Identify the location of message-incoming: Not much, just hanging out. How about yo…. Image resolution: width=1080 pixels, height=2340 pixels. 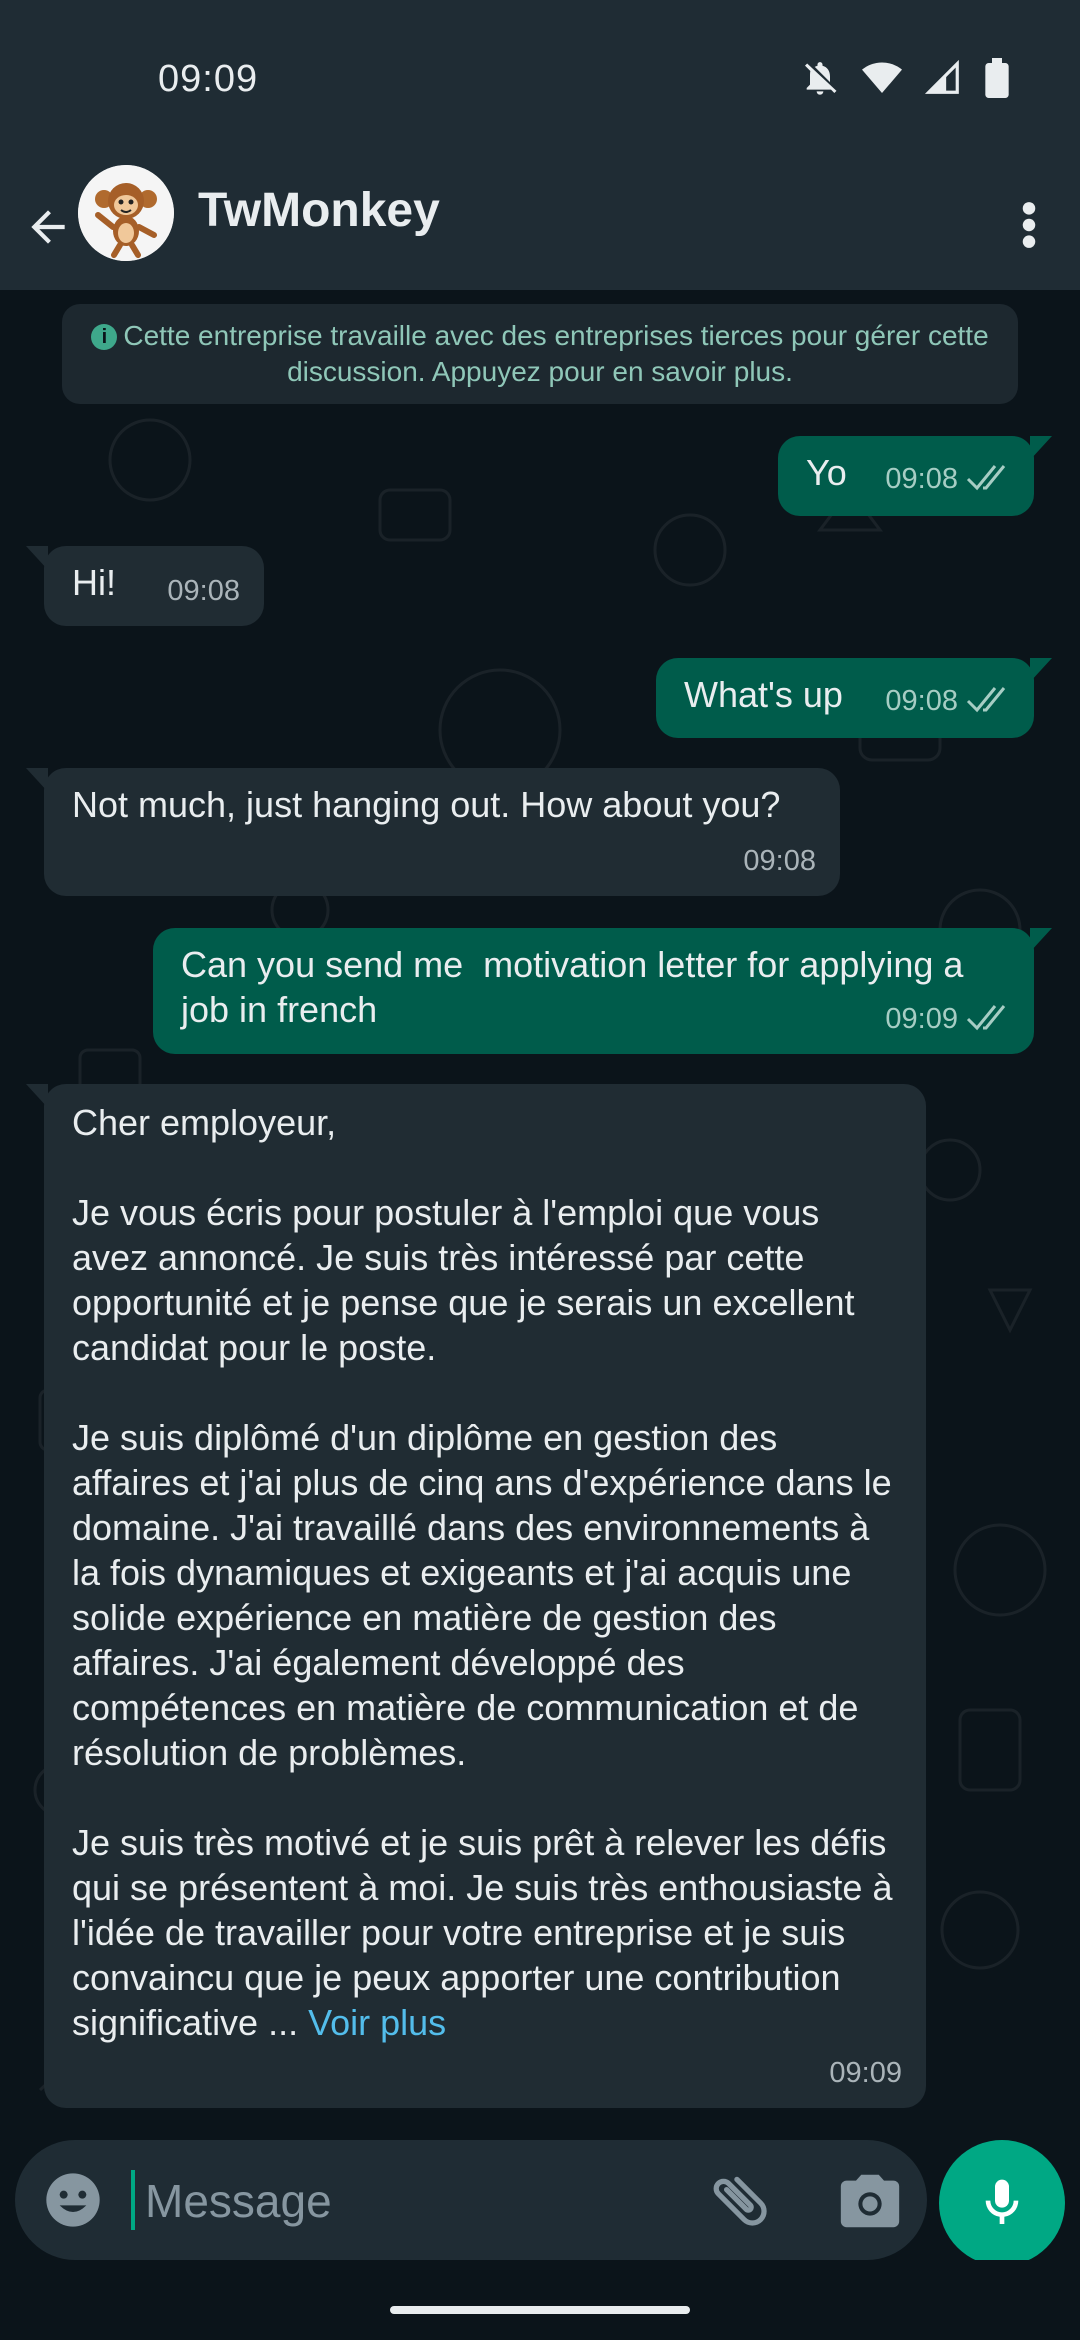
(433, 832).